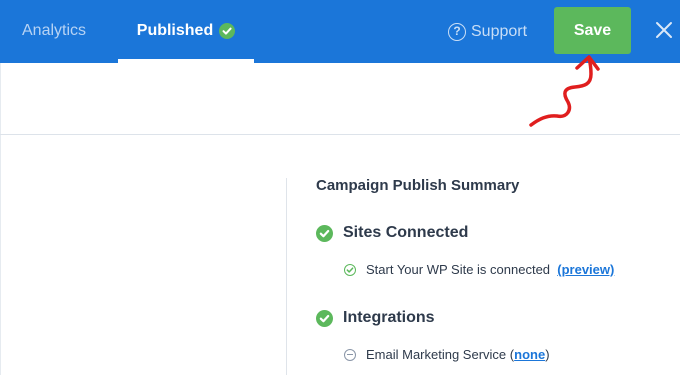 Image resolution: width=680 pixels, height=375 pixels. I want to click on none-link: none, so click(529, 354).